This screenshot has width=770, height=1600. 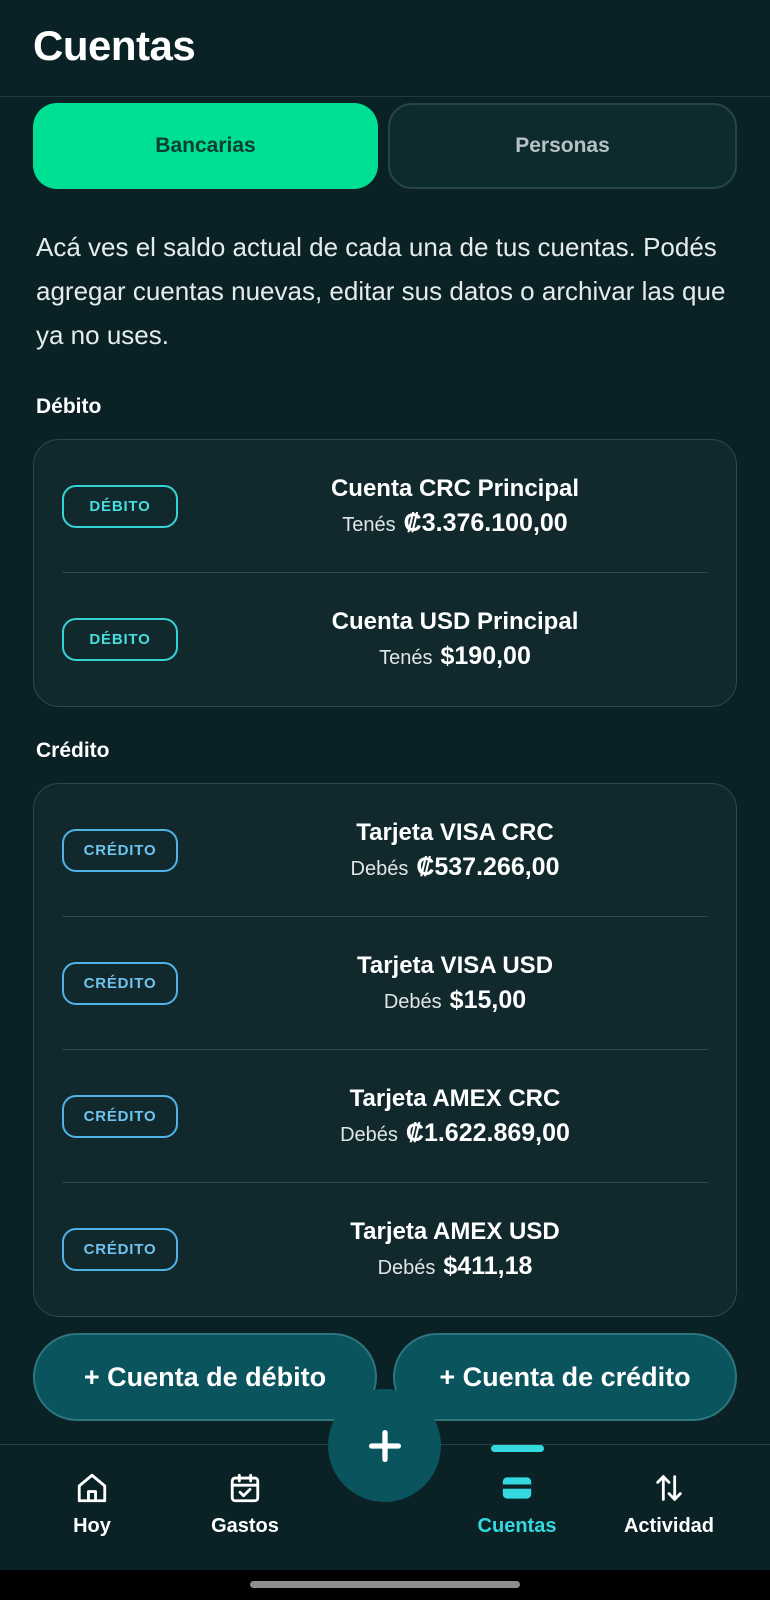 What do you see at coordinates (669, 1488) in the screenshot?
I see `arrows-up-down-icon` at bounding box center [669, 1488].